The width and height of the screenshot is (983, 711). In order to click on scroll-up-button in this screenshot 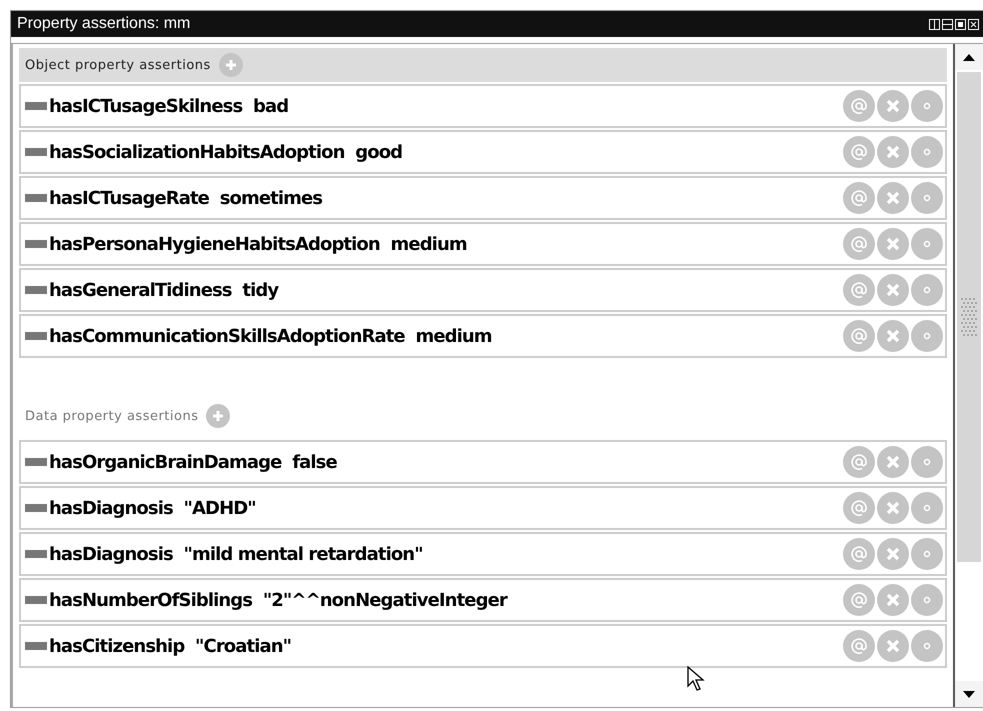, I will do `click(969, 57)`.